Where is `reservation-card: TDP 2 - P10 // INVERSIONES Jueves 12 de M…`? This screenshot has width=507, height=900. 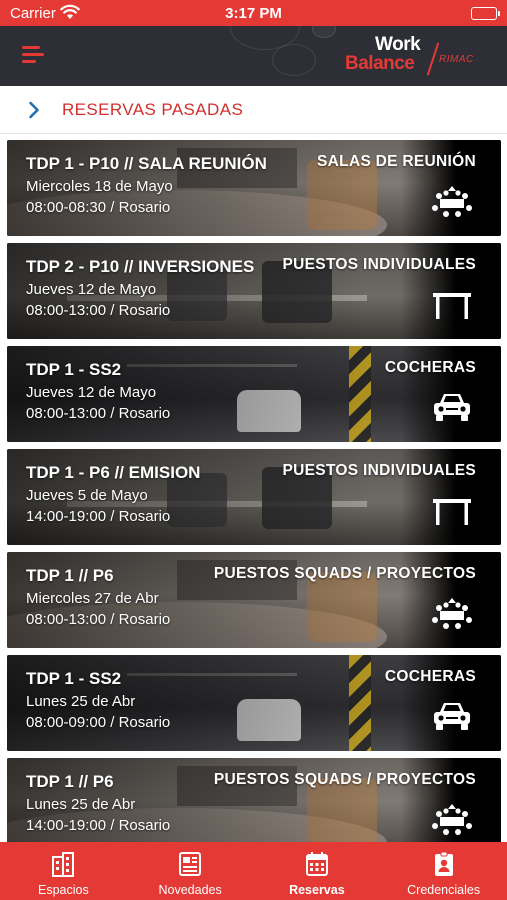 reservation-card: TDP 2 - P10 // INVERSIONES Jueves 12 de M… is located at coordinates (254, 291).